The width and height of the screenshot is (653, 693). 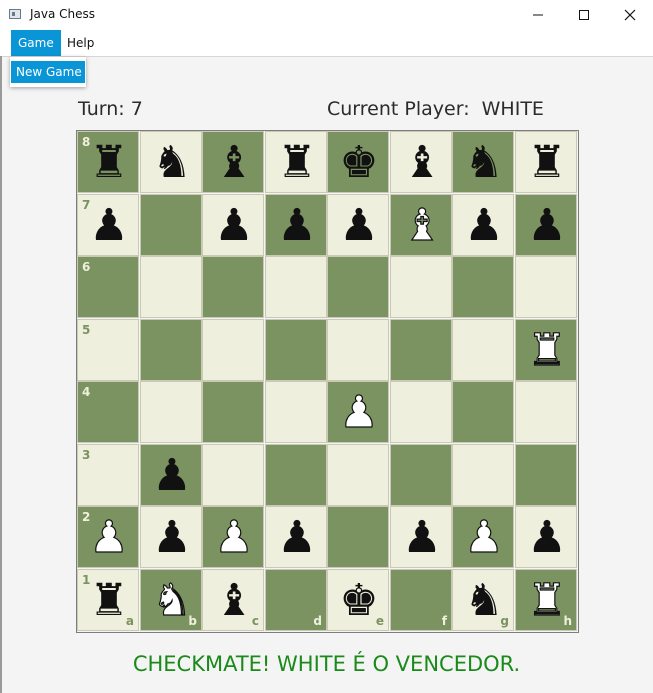 I want to click on square-c8: ♝, so click(x=233, y=162).